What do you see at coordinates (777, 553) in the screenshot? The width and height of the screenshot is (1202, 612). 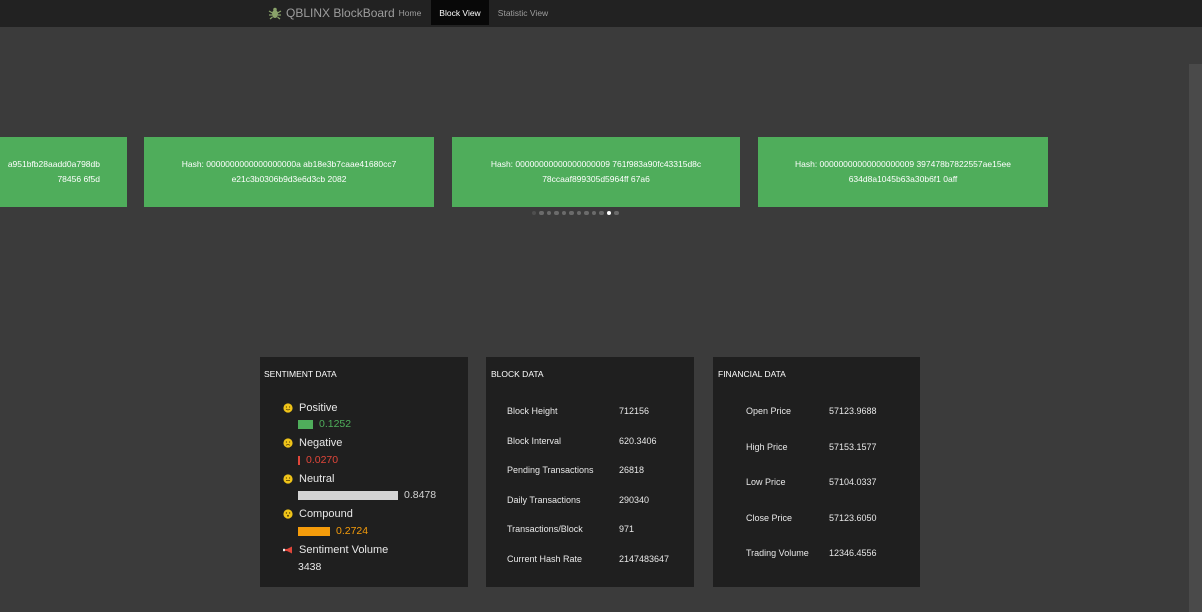 I see `trading-volume-label: Trading Volume` at bounding box center [777, 553].